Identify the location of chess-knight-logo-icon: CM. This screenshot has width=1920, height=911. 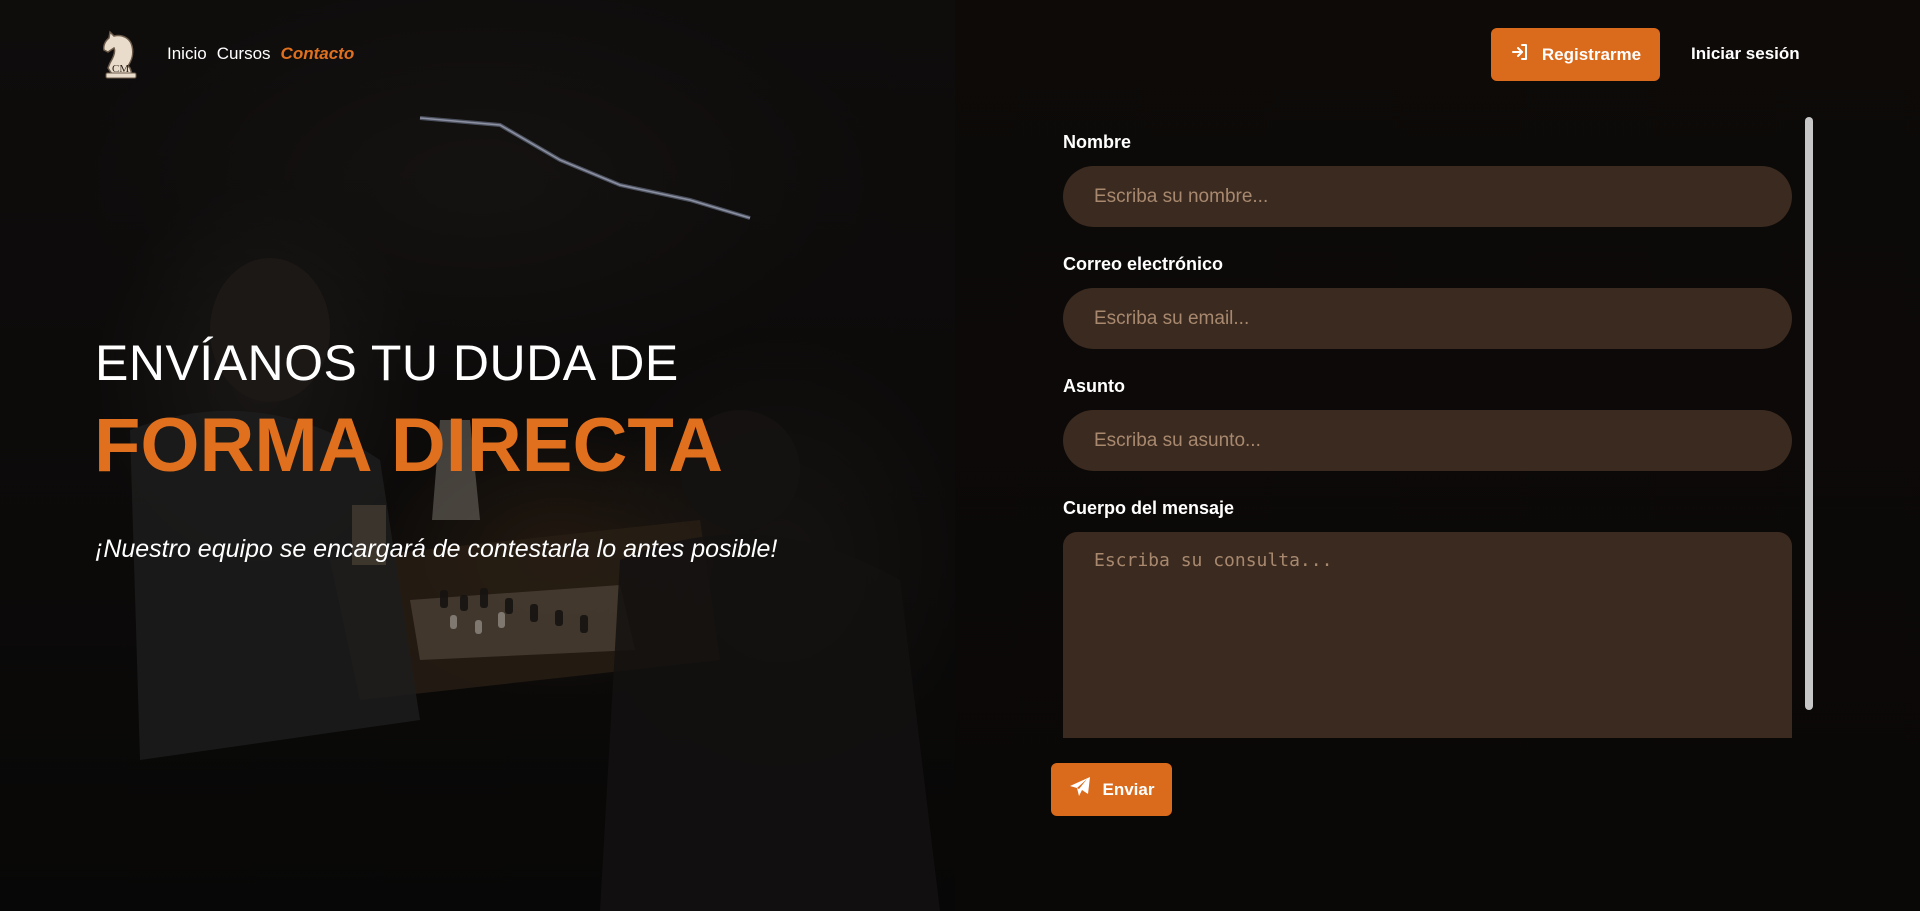
(121, 55).